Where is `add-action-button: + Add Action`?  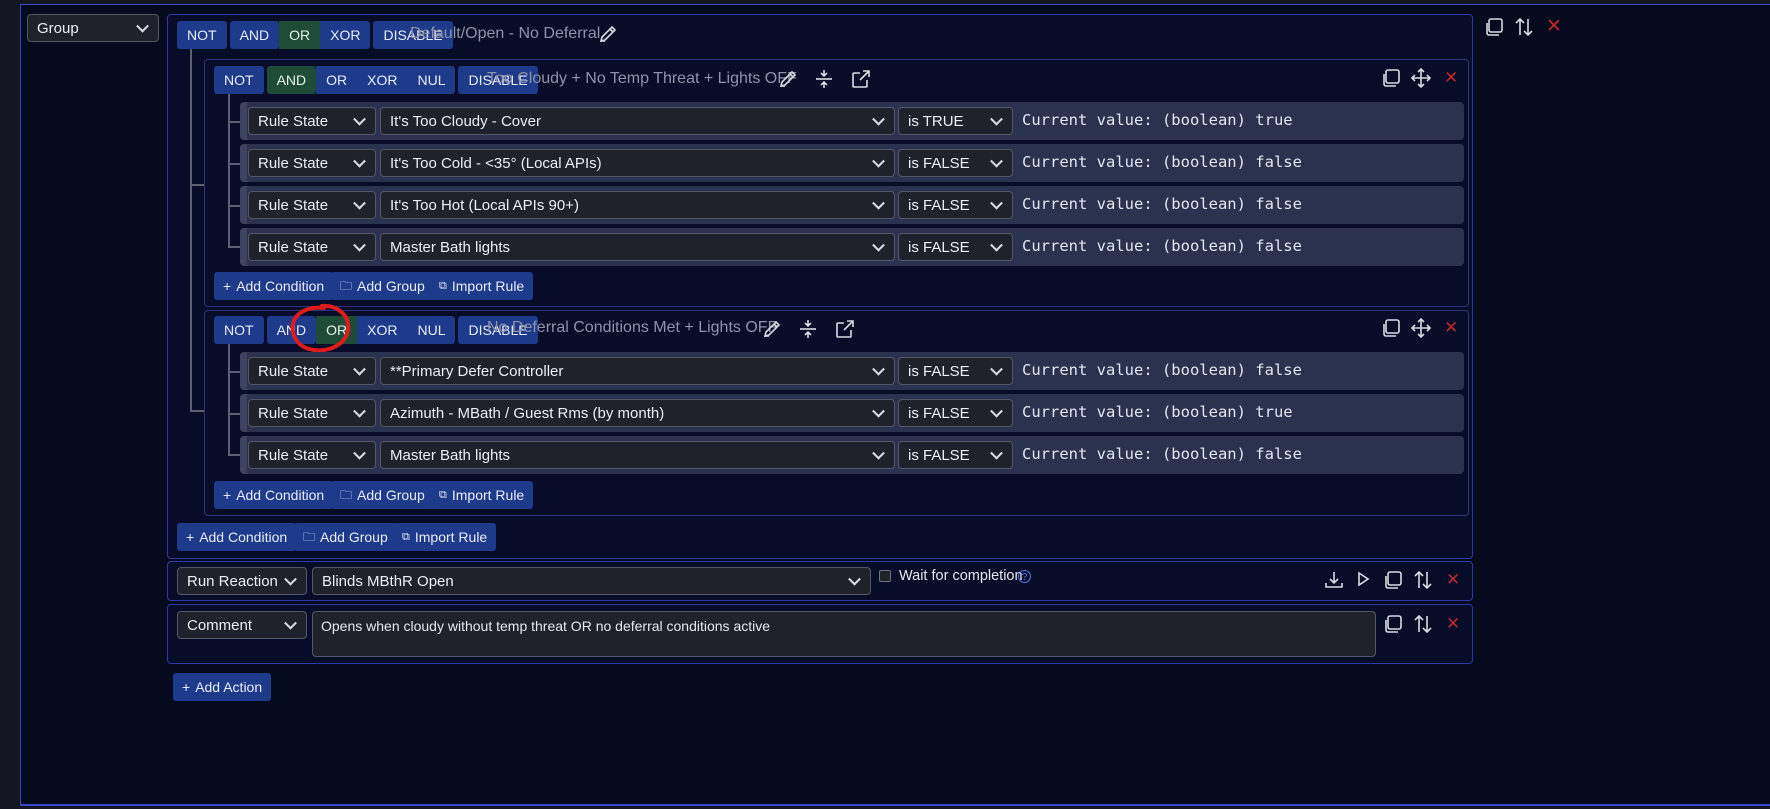
add-action-button: + Add Action is located at coordinates (222, 687).